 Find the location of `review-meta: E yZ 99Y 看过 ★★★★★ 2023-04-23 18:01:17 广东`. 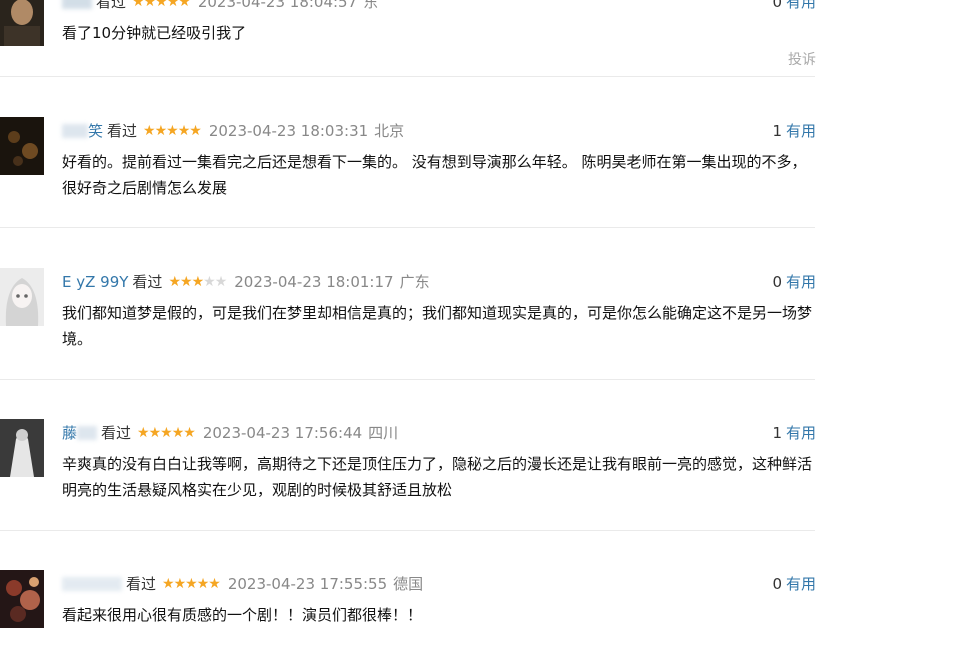

review-meta: E yZ 99Y 看过 ★★★★★ 2023-04-23 18:01:17 广东 is located at coordinates (246, 282).